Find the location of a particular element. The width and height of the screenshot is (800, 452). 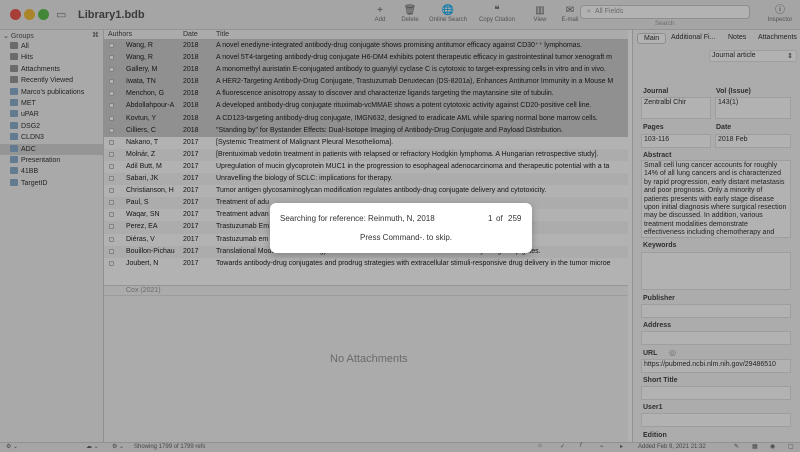

progress-position: 1 is located at coordinates (490, 218).